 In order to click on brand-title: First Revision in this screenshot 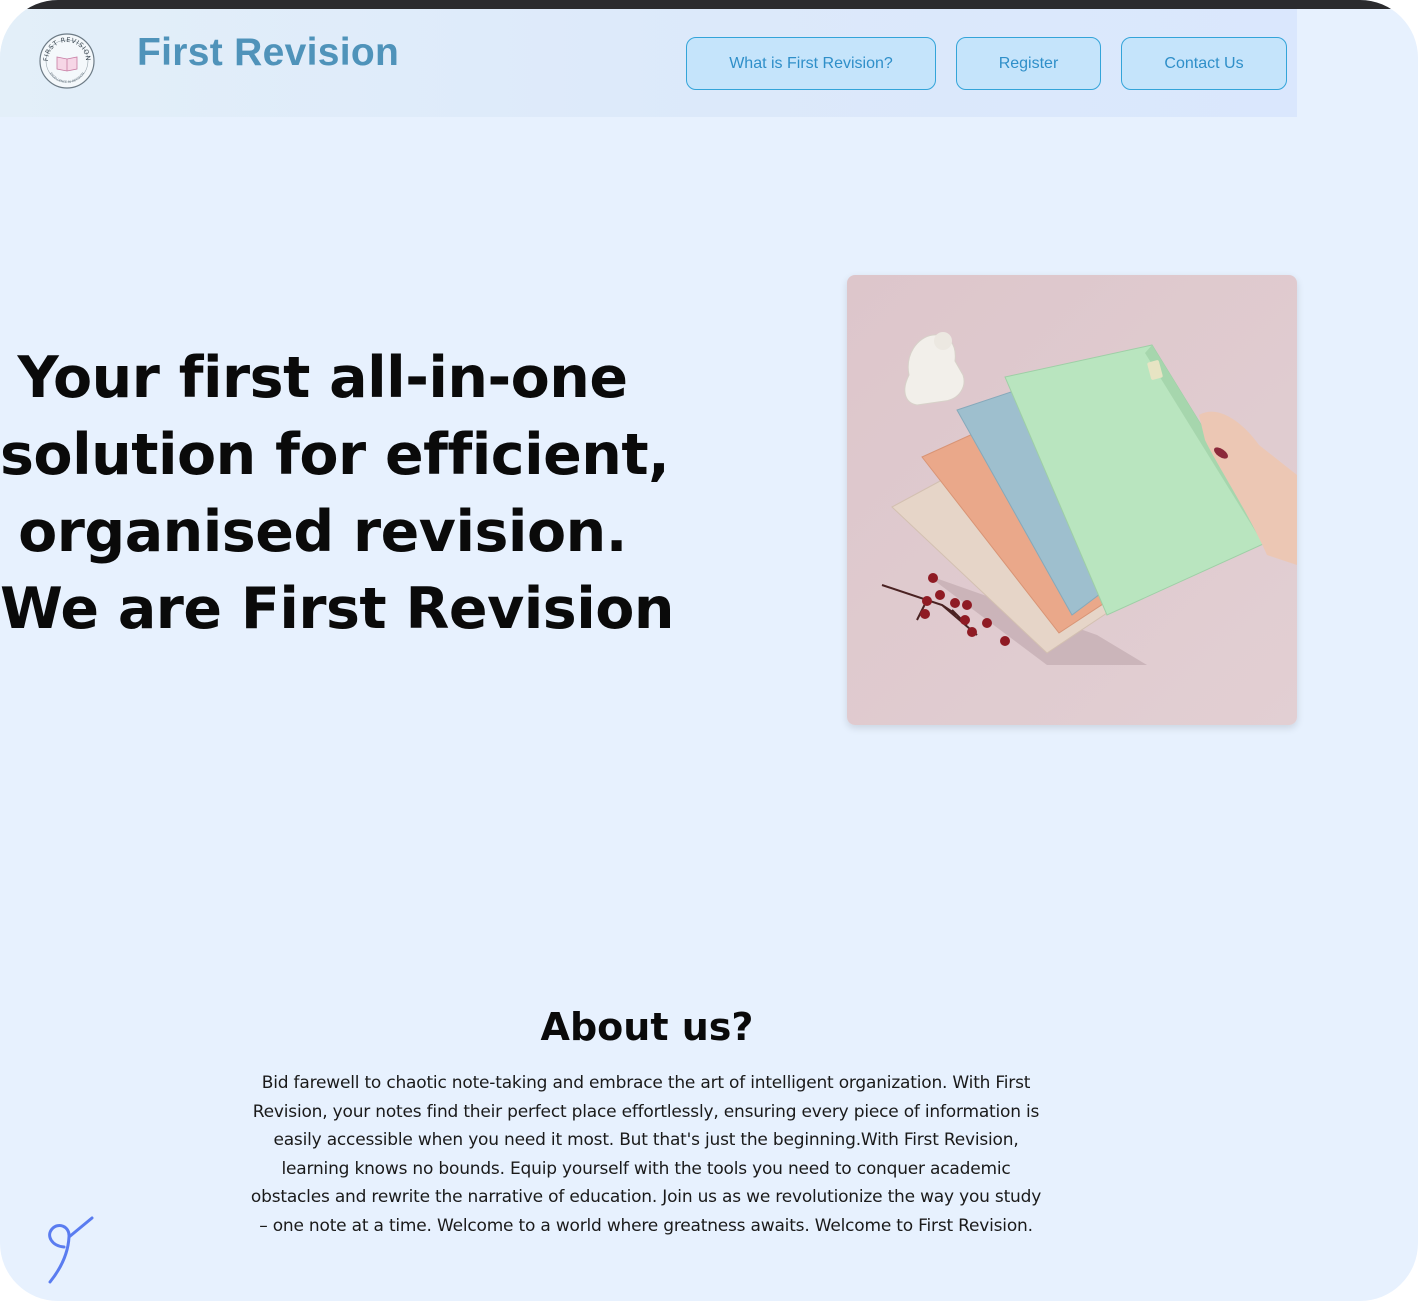, I will do `click(268, 53)`.